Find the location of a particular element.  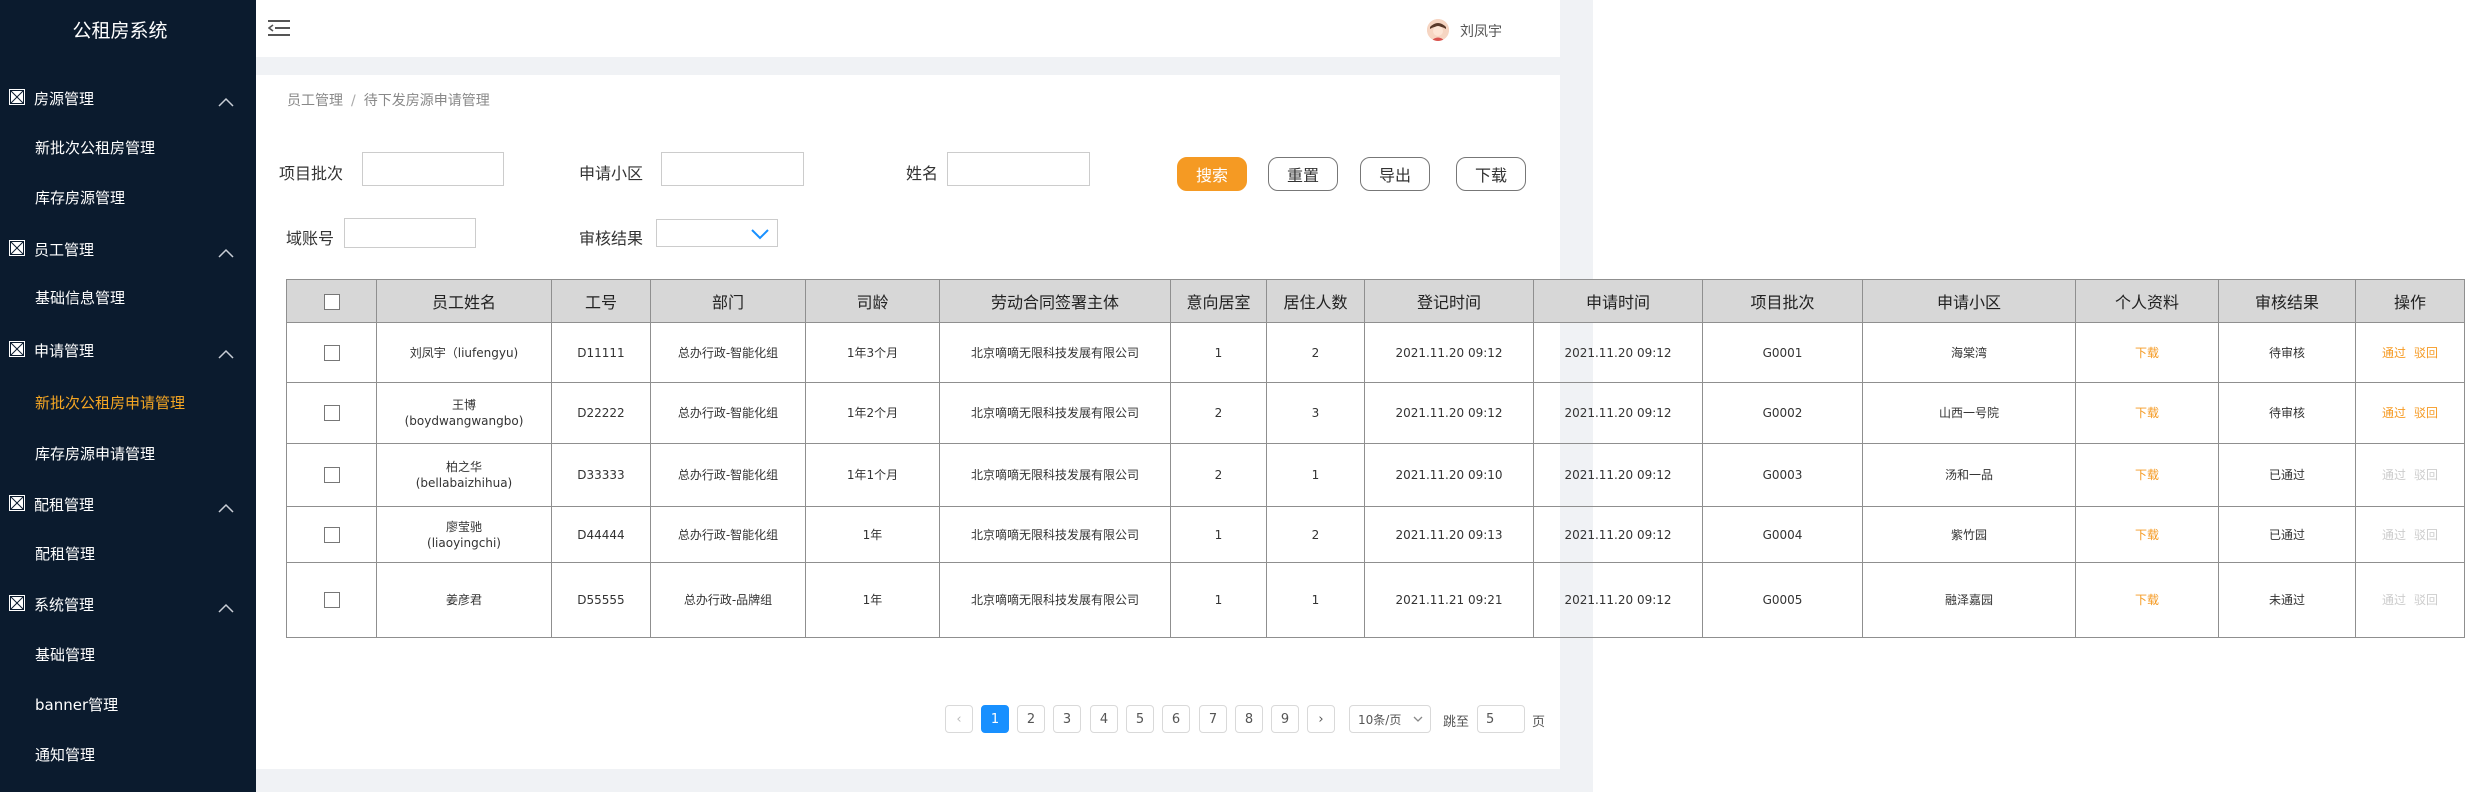

user-name: 刘凤宇 is located at coordinates (1481, 31).